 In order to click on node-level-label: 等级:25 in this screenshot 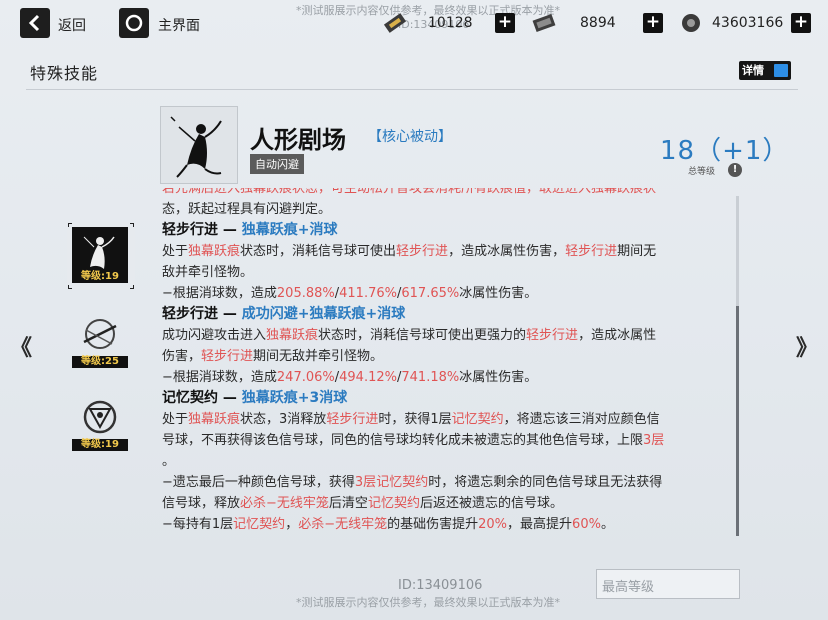, I will do `click(100, 362)`.